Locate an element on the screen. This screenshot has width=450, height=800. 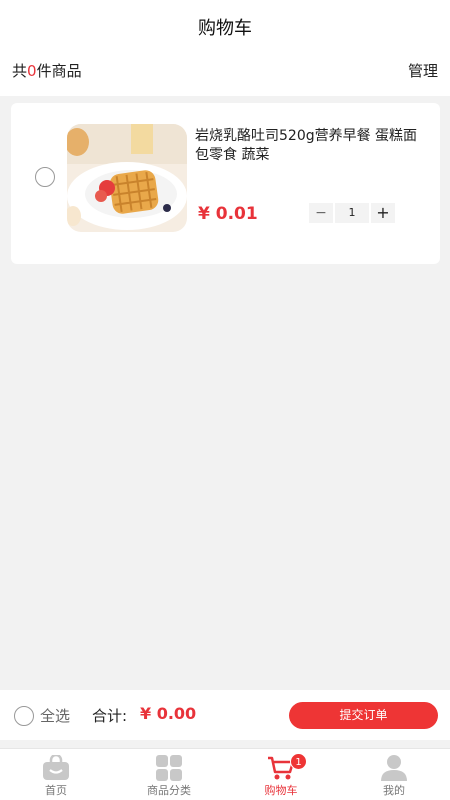
tab-label: 我的 is located at coordinates (394, 790).